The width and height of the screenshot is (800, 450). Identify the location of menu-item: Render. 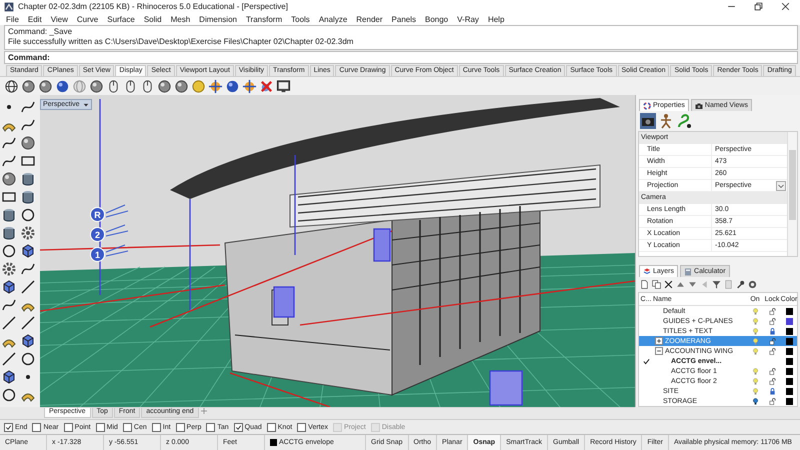
(369, 19).